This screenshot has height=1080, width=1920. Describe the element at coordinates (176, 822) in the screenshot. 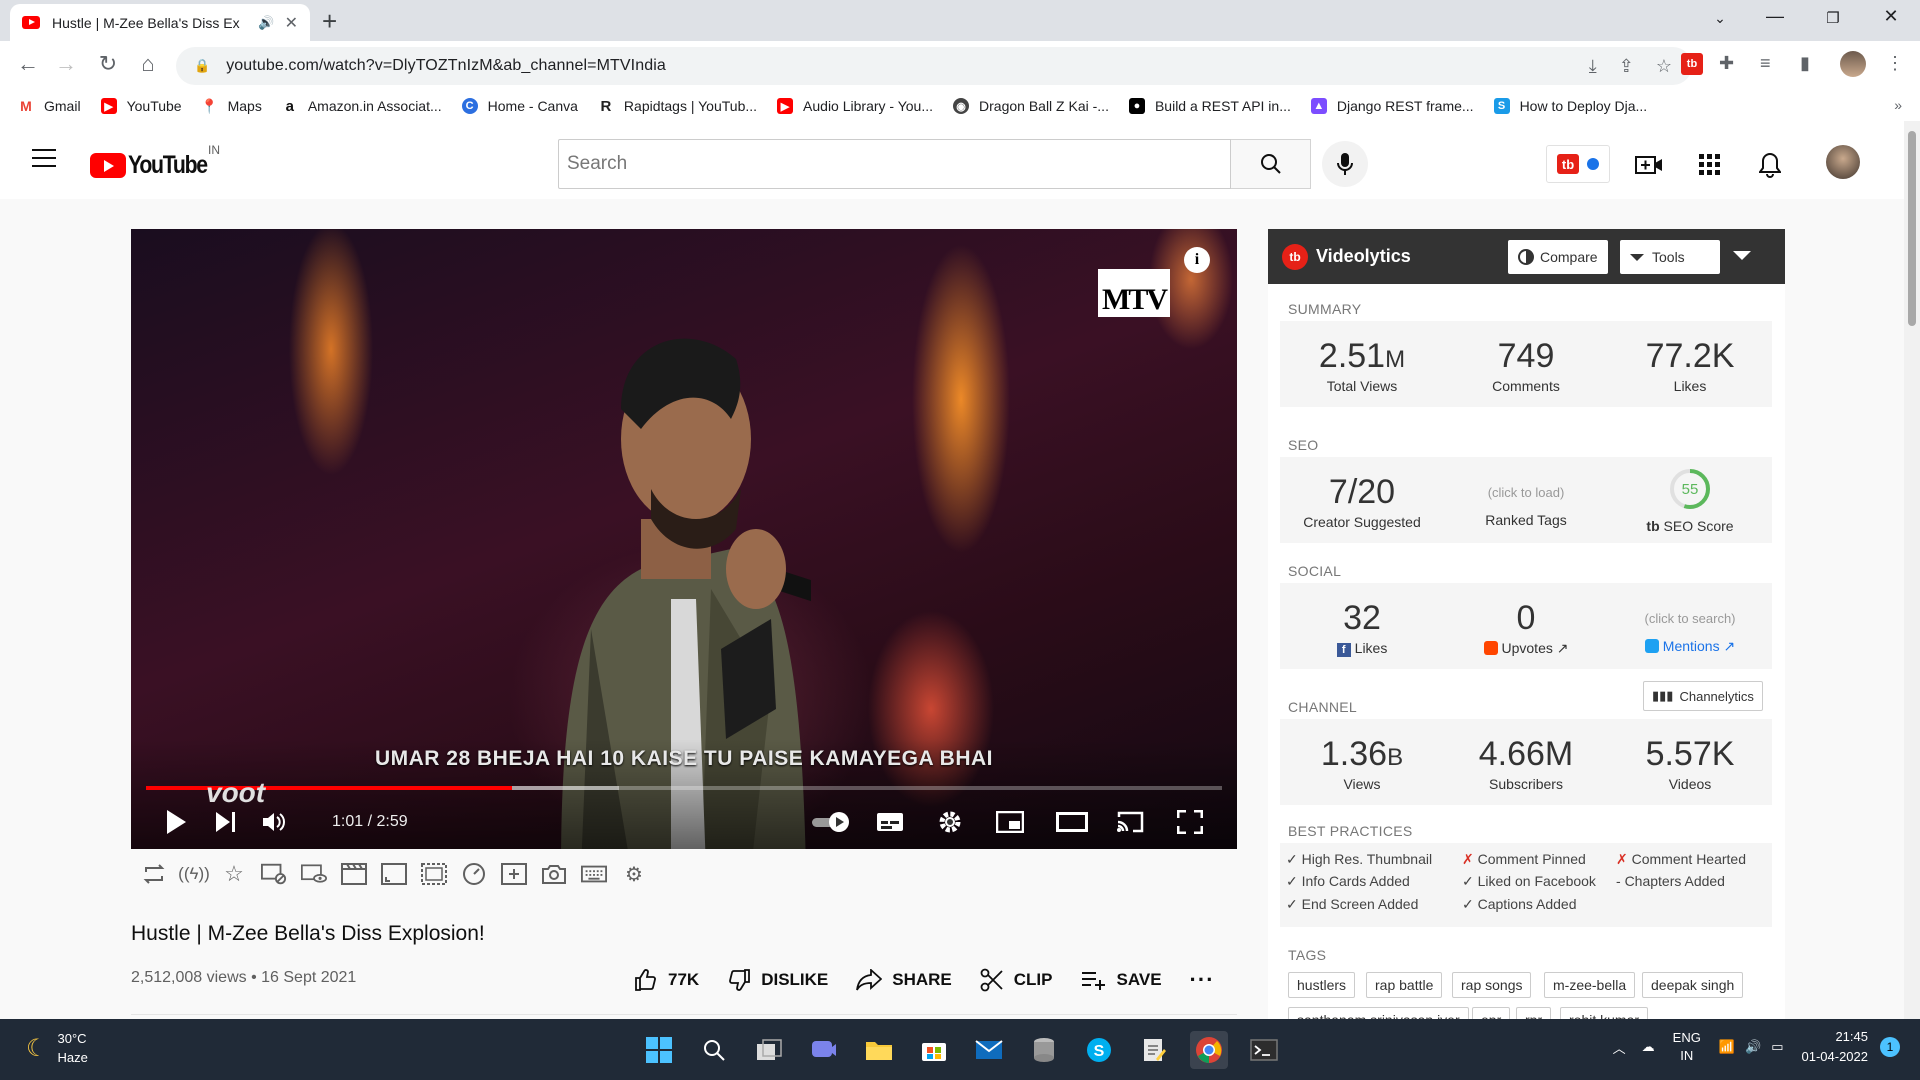

I see `play-button` at that location.